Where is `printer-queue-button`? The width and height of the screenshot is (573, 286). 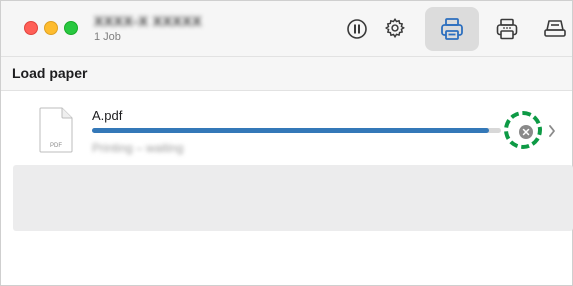 printer-queue-button is located at coordinates (452, 29).